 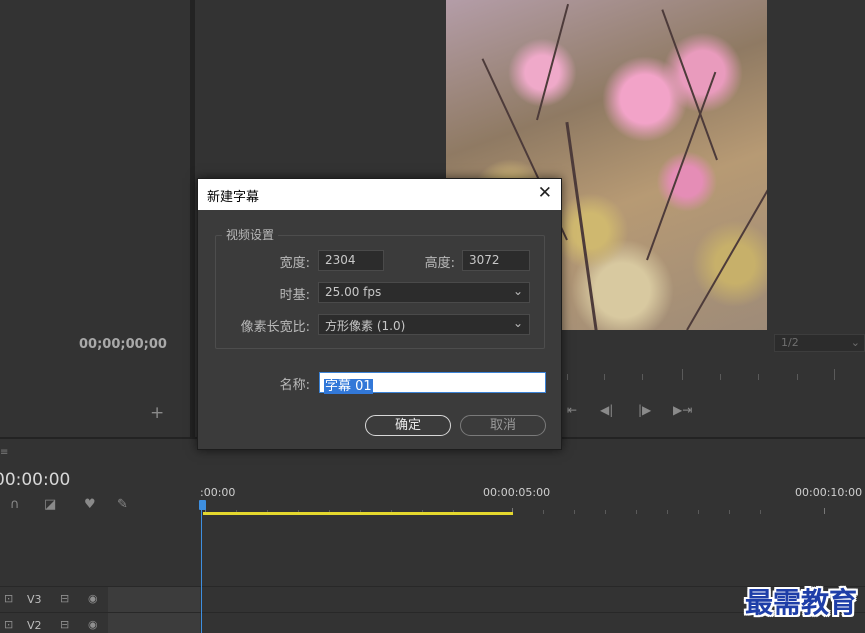 I want to click on dialog-titlebar: 新建字幕 ✕, so click(x=379, y=194).